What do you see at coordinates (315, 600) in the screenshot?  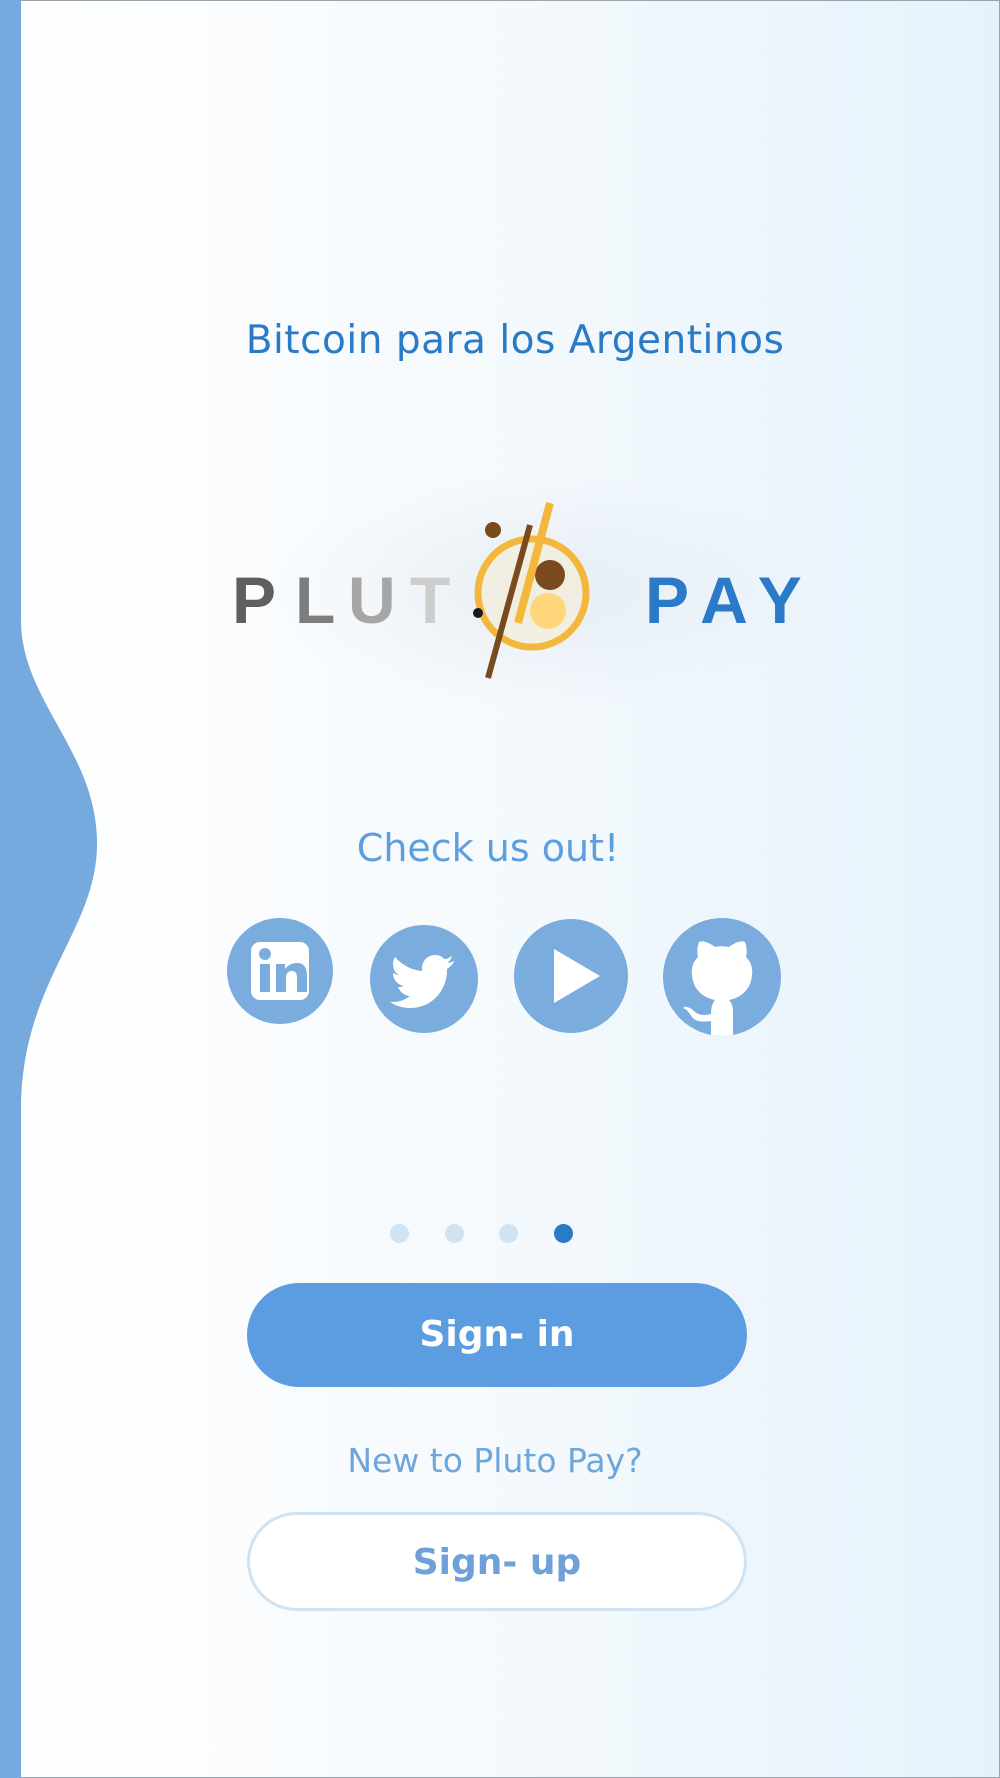 I see `logo-l: L` at bounding box center [315, 600].